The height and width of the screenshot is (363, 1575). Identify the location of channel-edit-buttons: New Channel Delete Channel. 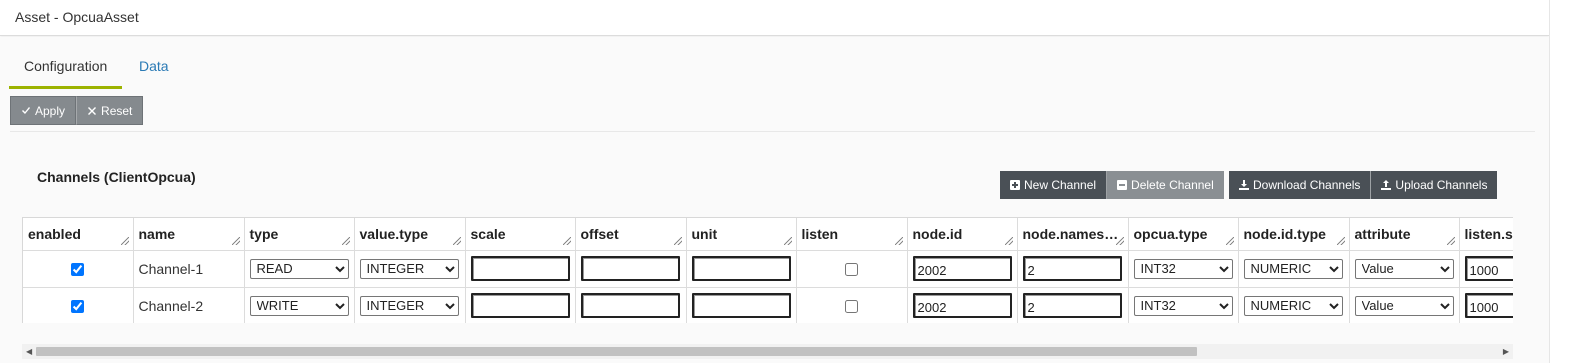
(1112, 185).